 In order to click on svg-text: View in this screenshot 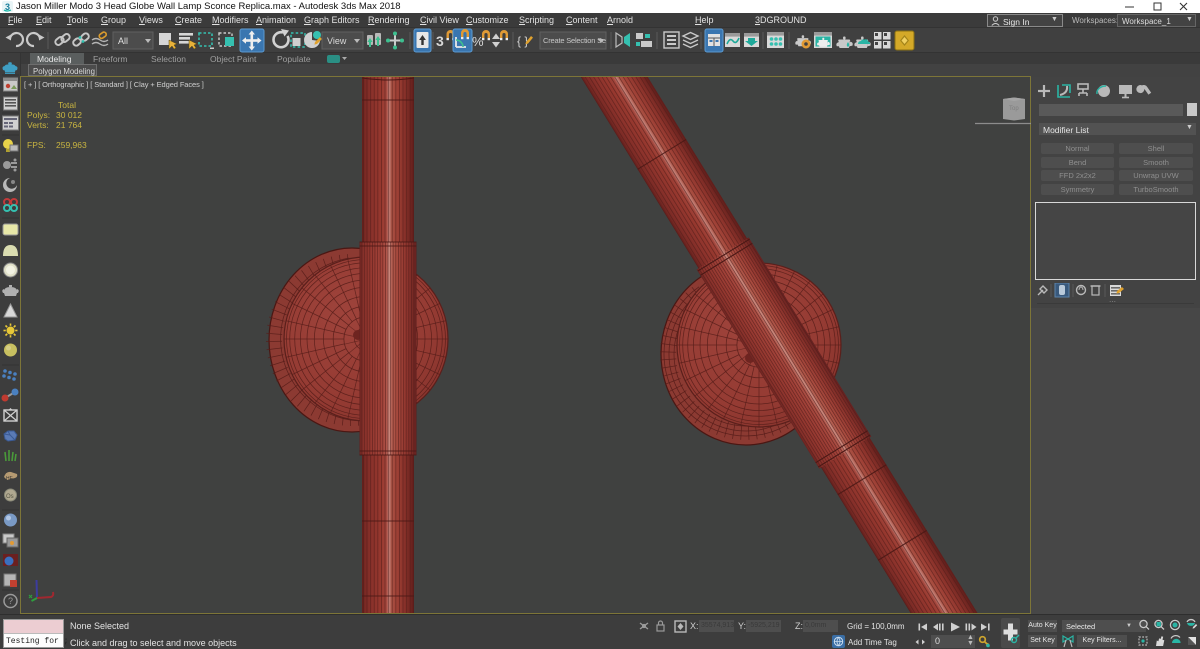, I will do `click(337, 41)`.